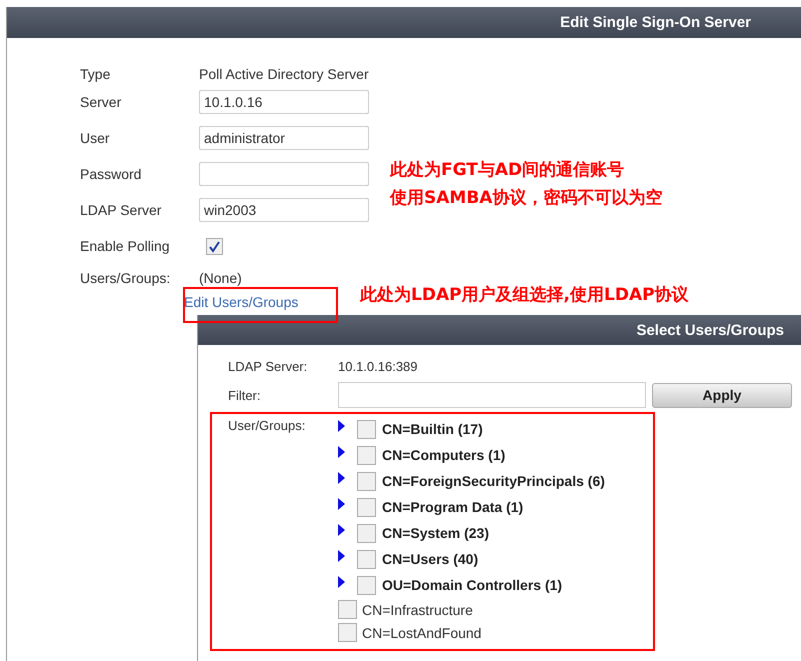 The width and height of the screenshot is (801, 661). I want to click on field-label: LDAP Server, so click(121, 210).